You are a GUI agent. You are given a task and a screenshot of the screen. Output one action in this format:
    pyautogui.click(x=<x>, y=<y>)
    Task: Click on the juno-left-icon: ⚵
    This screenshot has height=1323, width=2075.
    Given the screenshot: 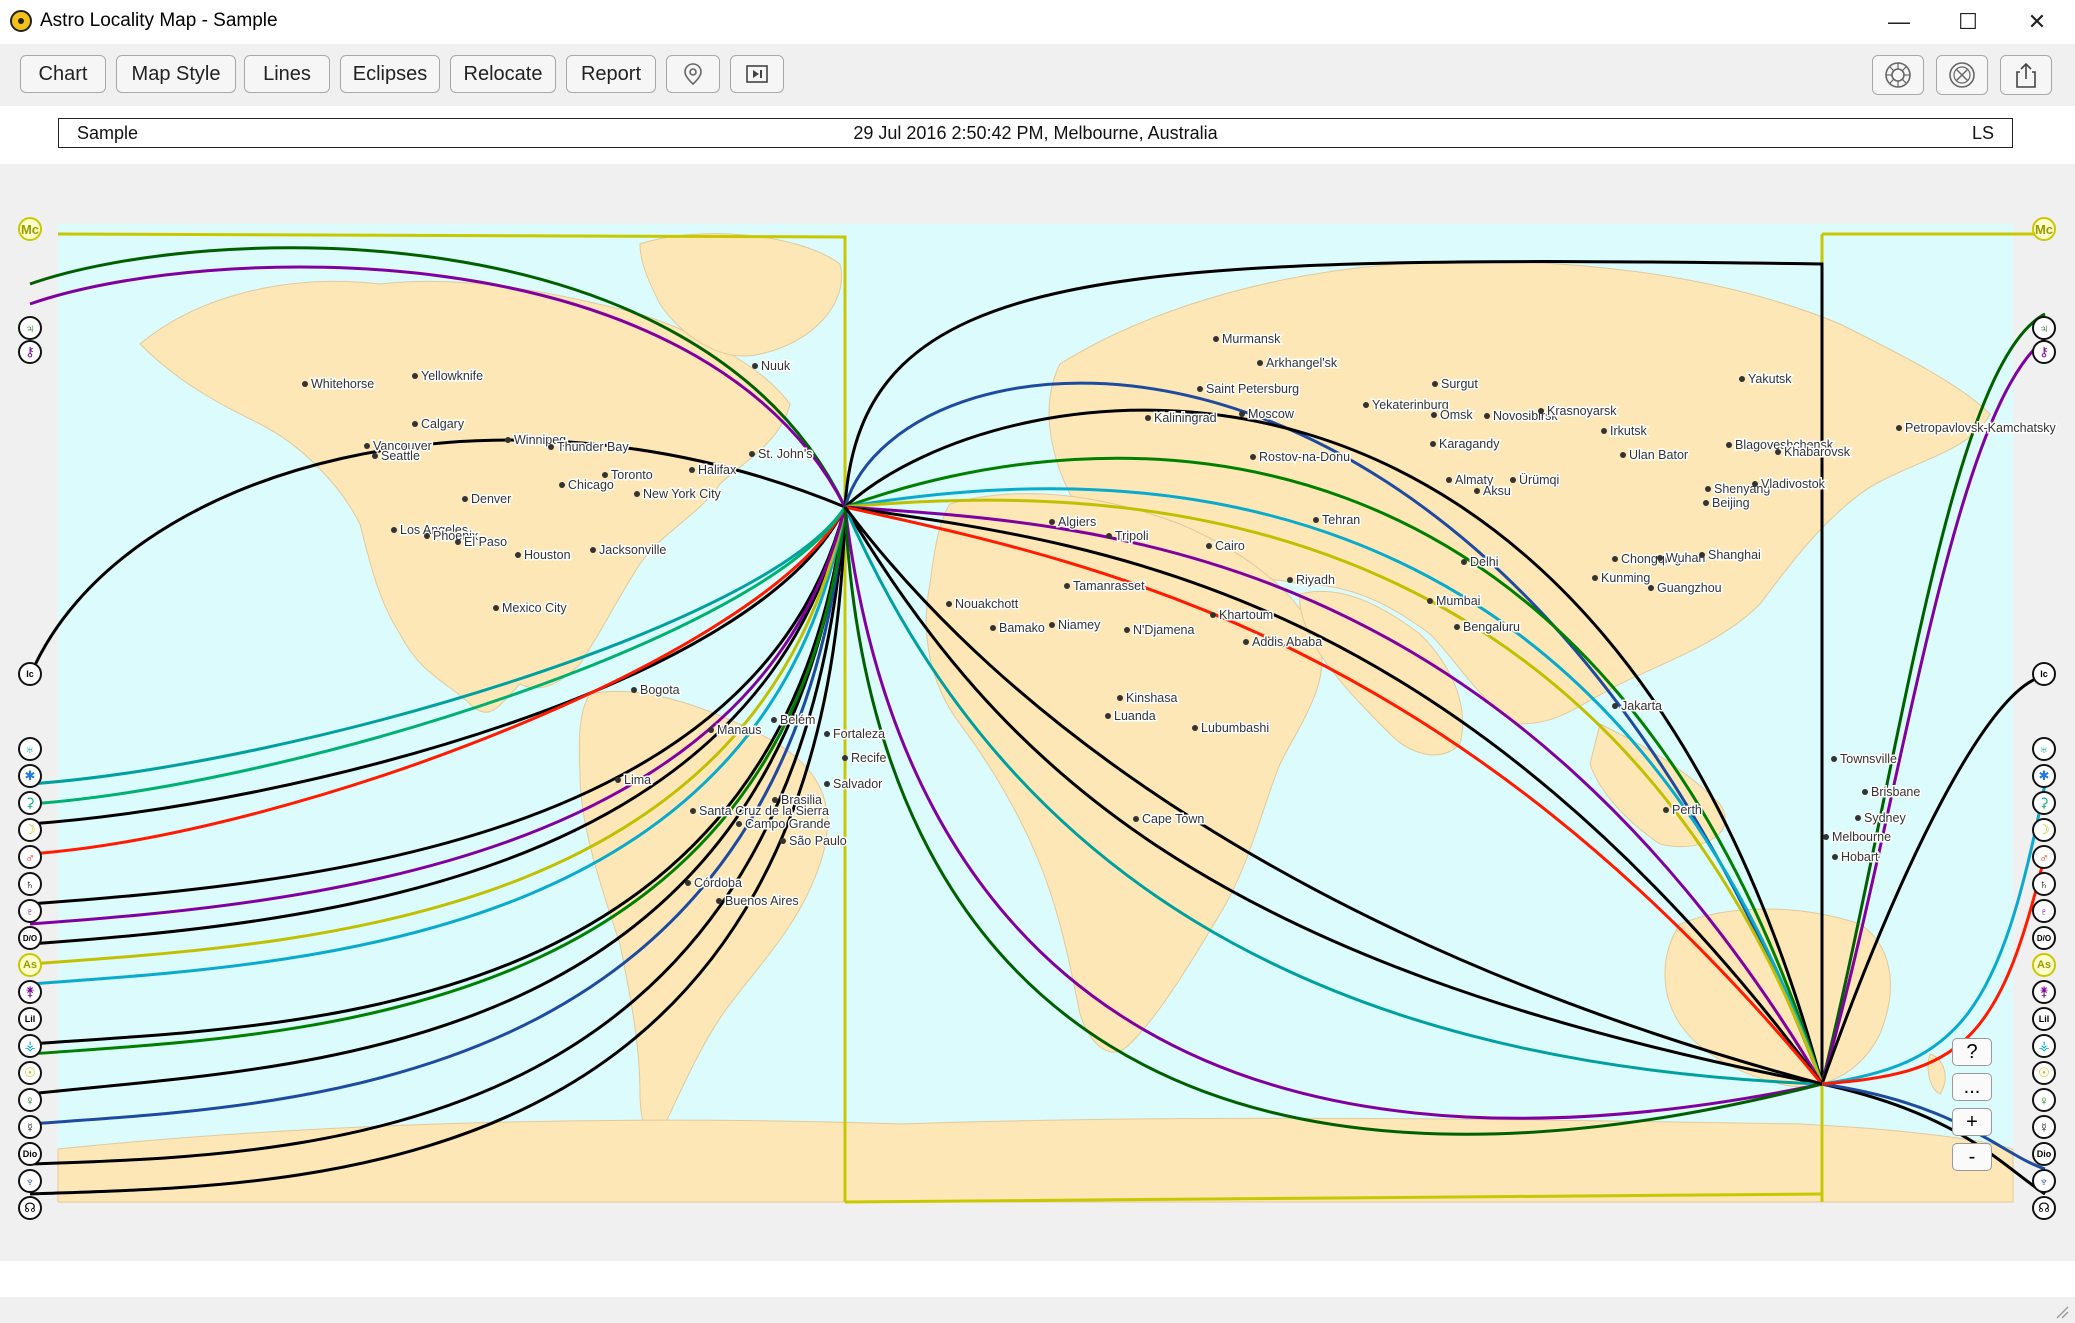 What is the action you would take?
    pyautogui.click(x=30, y=992)
    